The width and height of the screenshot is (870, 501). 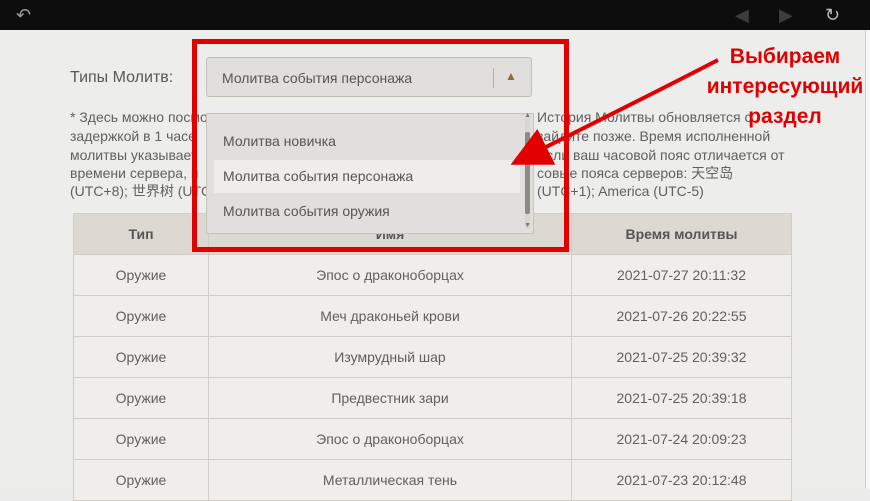 What do you see at coordinates (785, 56) in the screenshot?
I see `callout-line1: Выбираем` at bounding box center [785, 56].